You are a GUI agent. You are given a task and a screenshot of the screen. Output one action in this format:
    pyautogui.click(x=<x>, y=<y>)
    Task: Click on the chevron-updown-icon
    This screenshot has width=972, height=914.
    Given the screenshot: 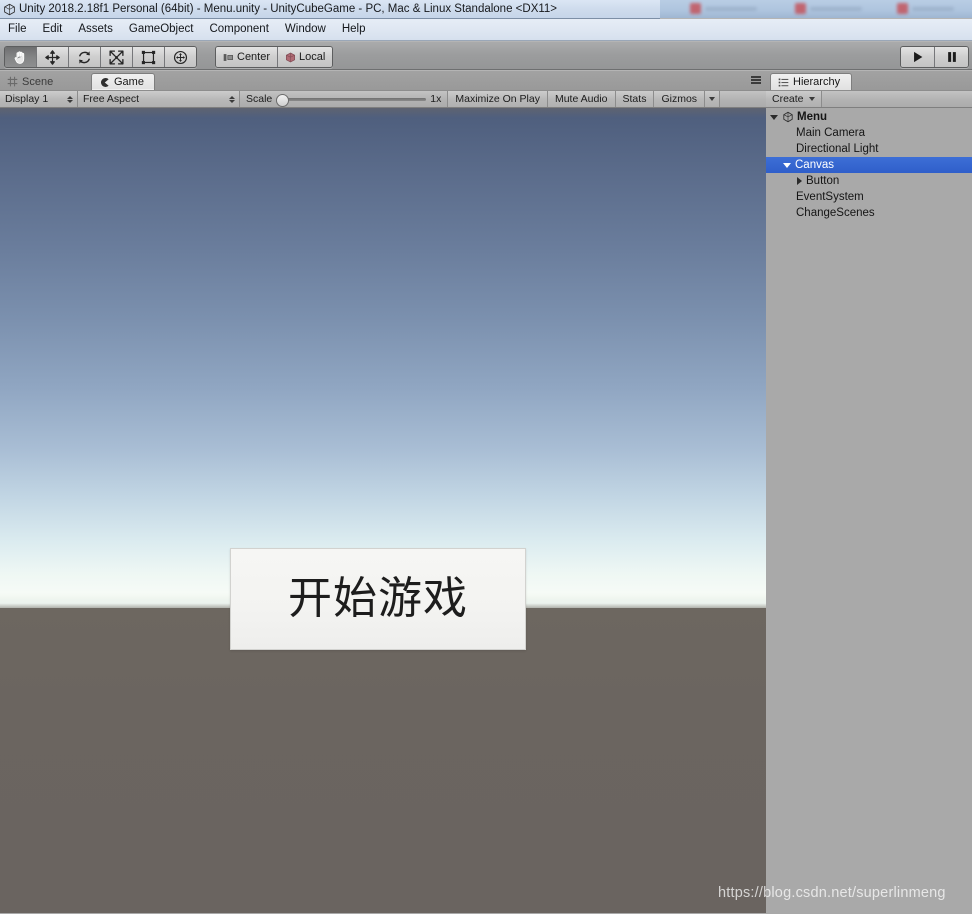 What is the action you would take?
    pyautogui.click(x=232, y=99)
    